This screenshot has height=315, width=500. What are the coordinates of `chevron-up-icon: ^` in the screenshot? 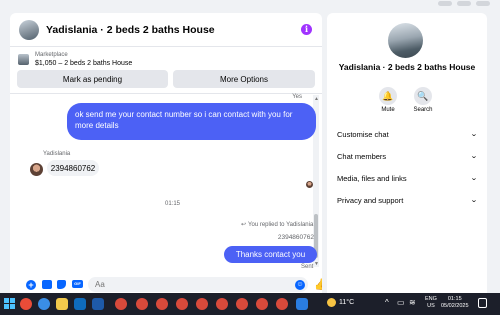 It's located at (387, 302).